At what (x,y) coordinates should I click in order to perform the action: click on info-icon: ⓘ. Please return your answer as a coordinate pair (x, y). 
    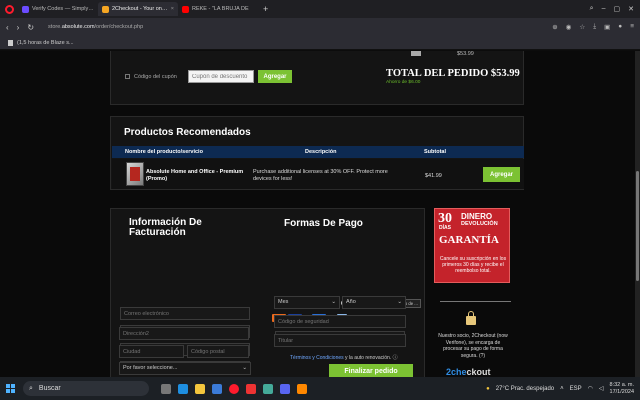
    Looking at the image, I should click on (395, 358).